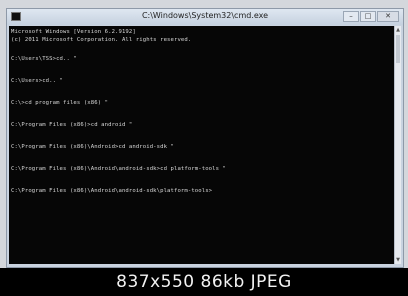 This screenshot has width=408, height=296. What do you see at coordinates (398, 49) in the screenshot?
I see `scroll-thumb` at bounding box center [398, 49].